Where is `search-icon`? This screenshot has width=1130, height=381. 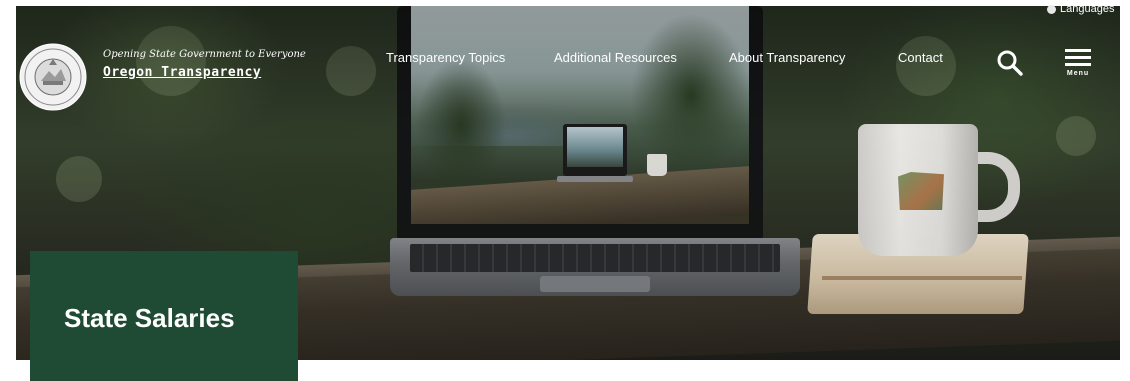
search-icon is located at coordinates (1010, 63).